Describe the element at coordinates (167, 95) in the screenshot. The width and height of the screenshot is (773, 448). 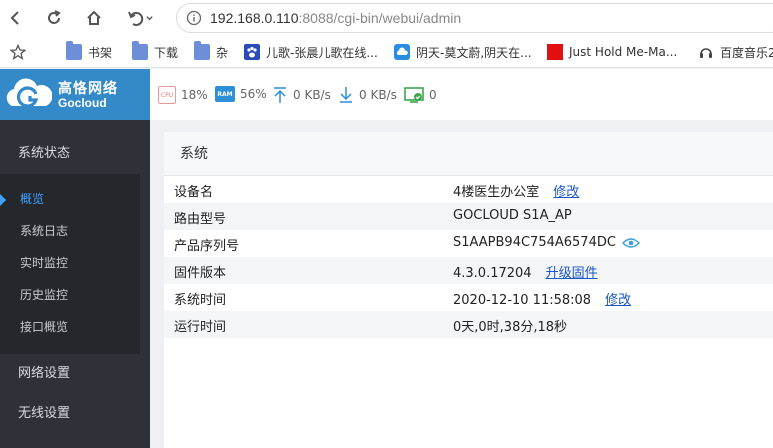
I see `cpu-icon: CPU` at that location.